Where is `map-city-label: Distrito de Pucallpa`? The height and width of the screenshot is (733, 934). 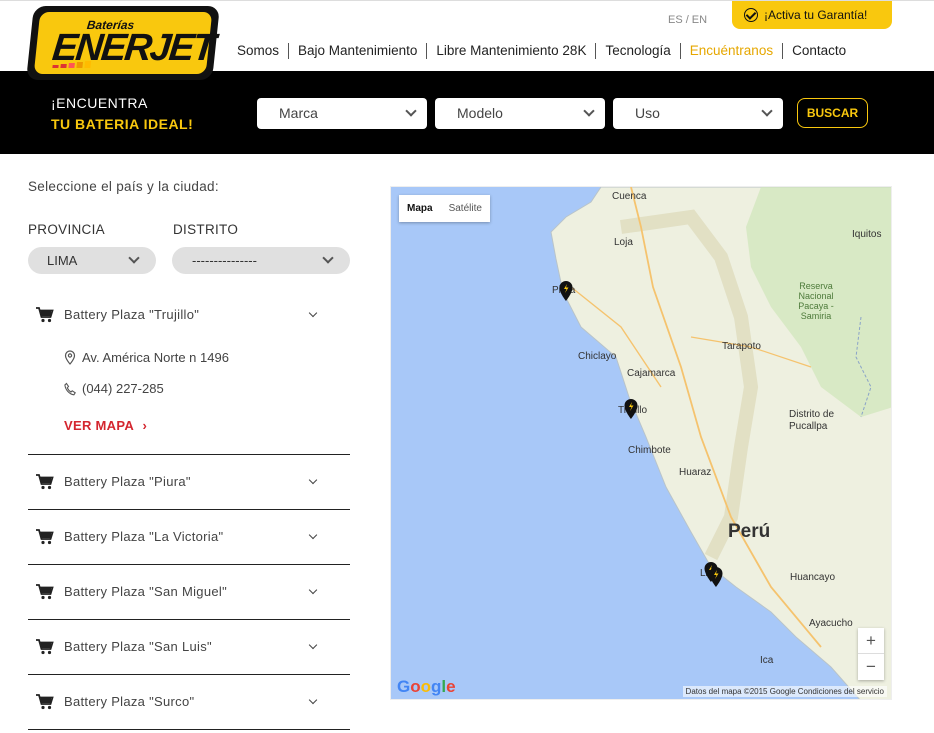 map-city-label: Distrito de Pucallpa is located at coordinates (812, 420).